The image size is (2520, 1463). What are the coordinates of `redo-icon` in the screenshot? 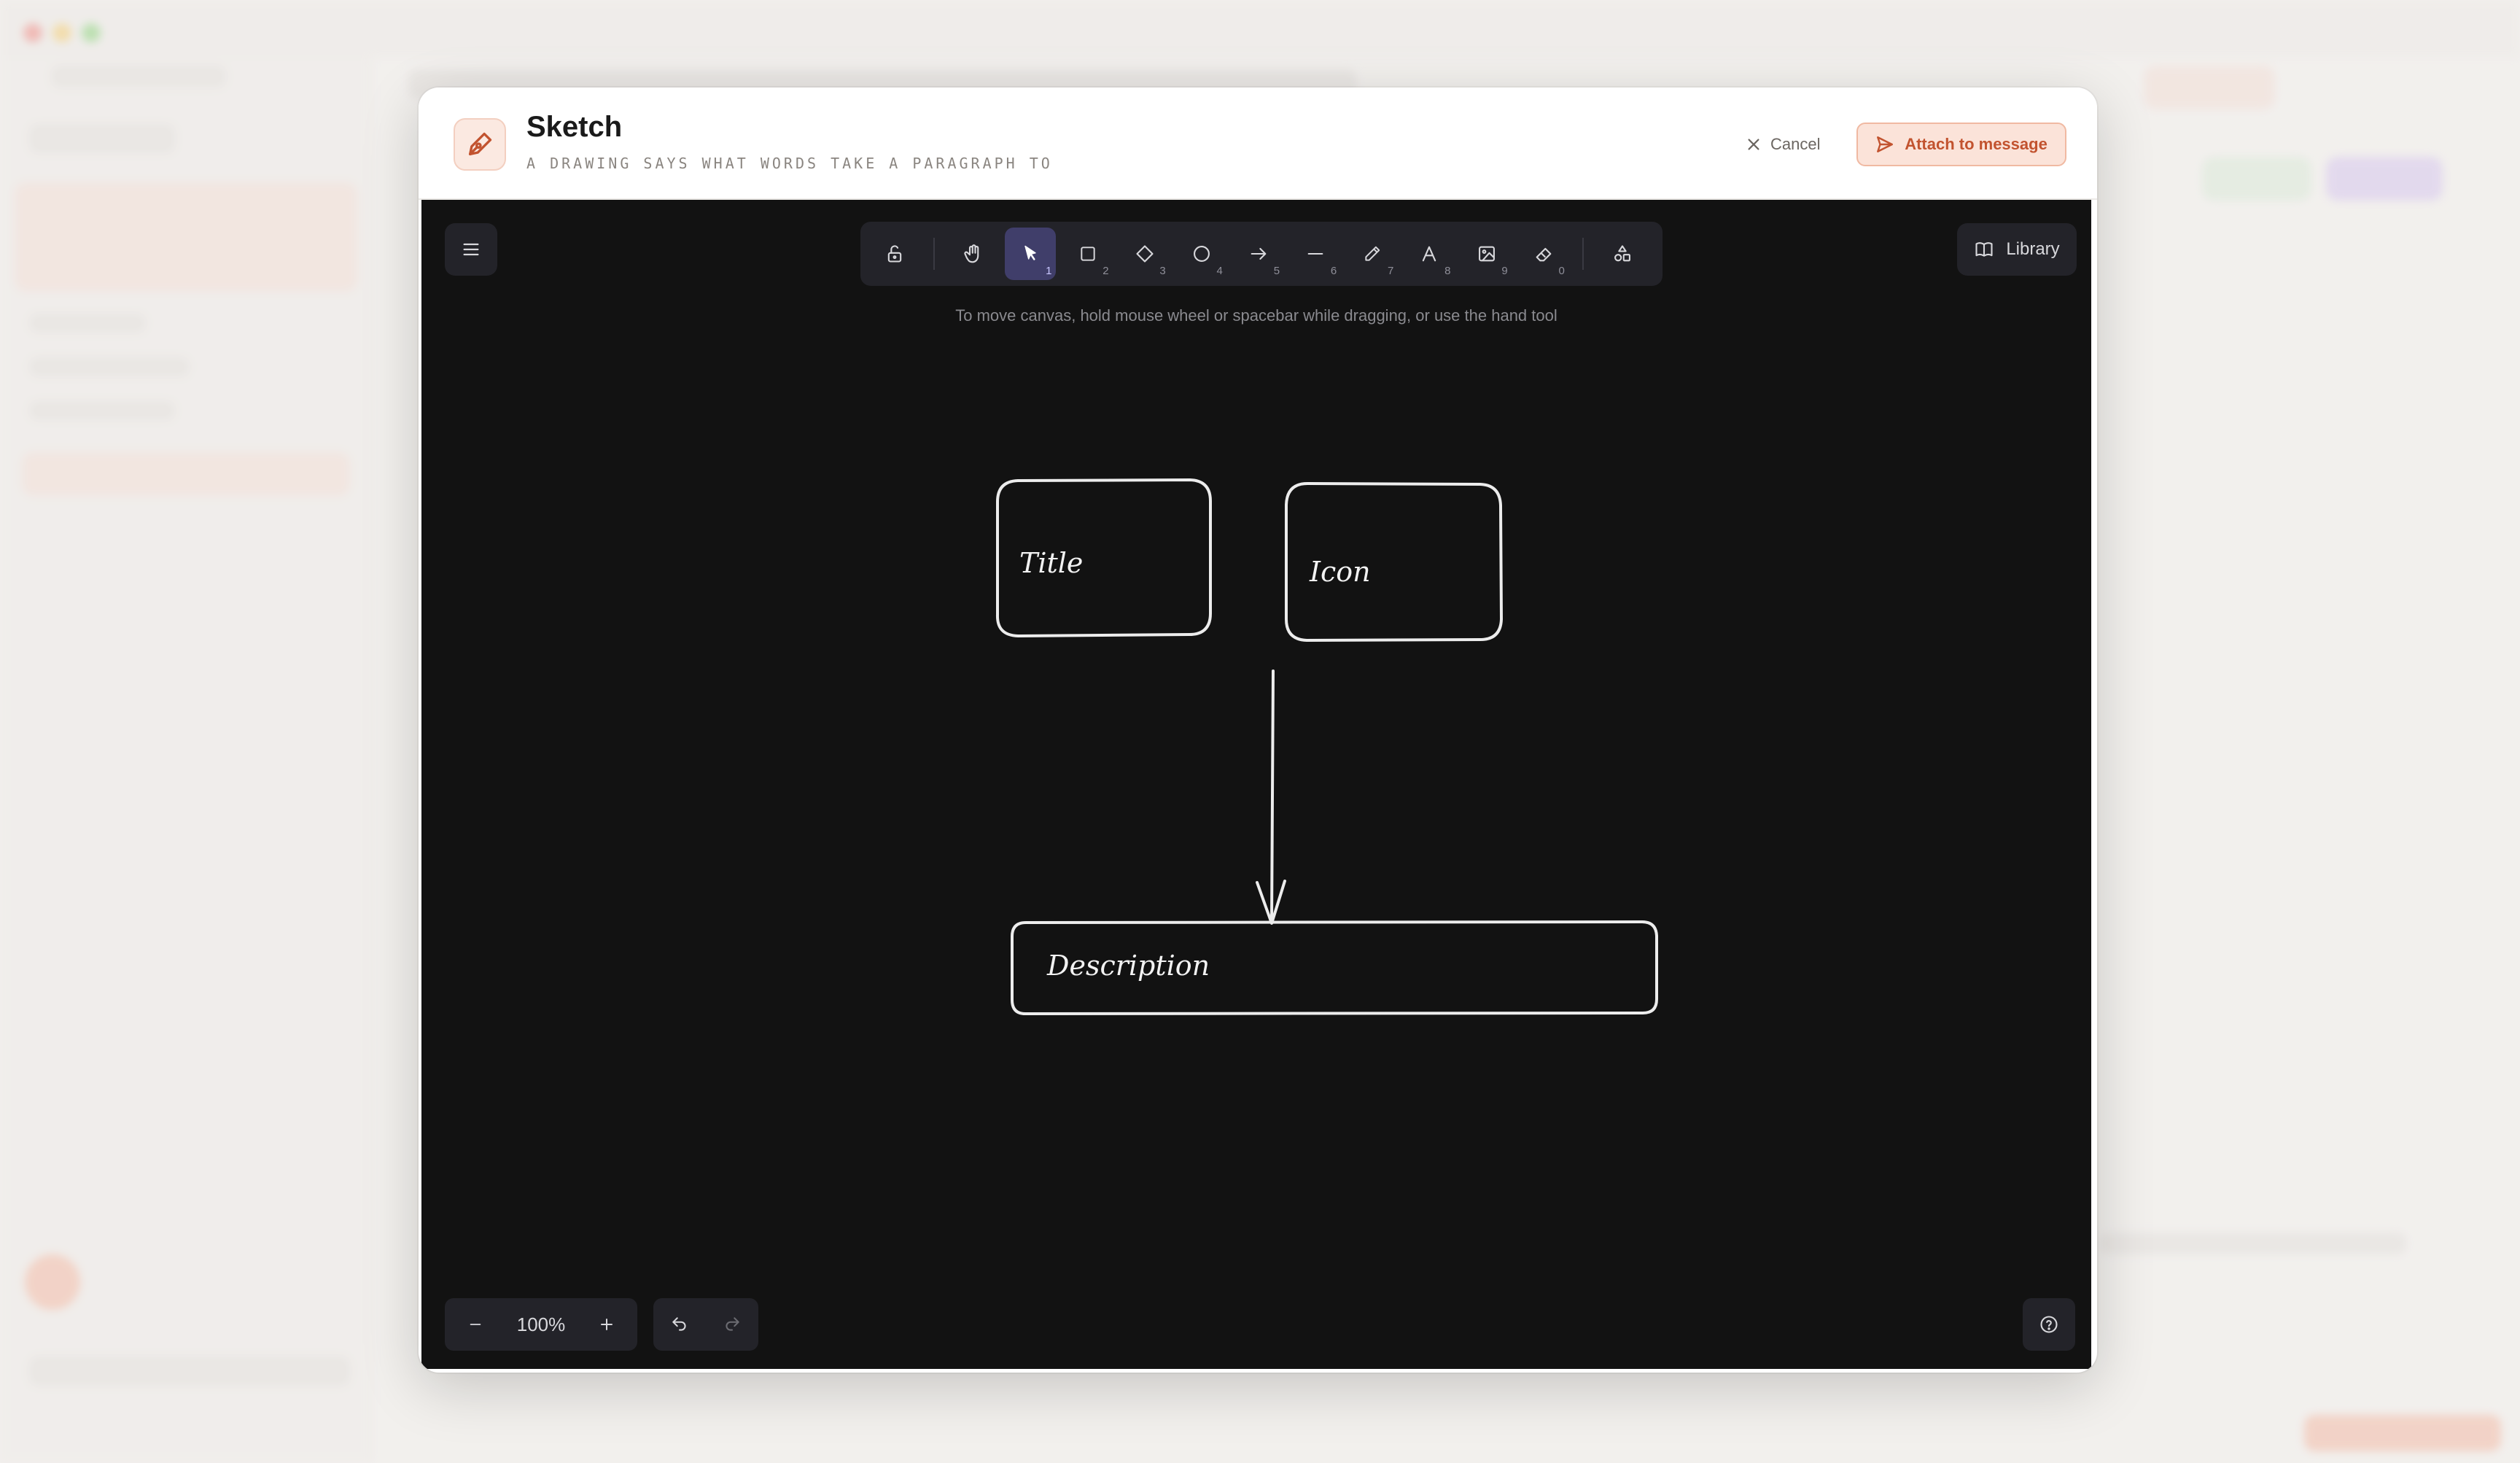 It's located at (732, 1324).